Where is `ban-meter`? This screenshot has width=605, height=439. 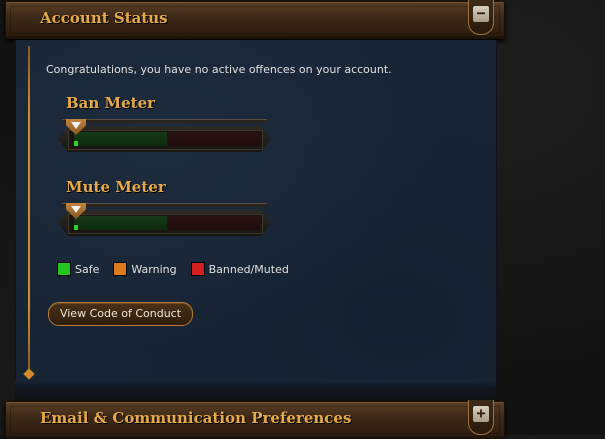 ban-meter is located at coordinates (164, 136).